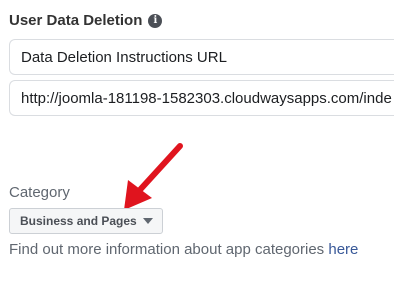 This screenshot has height=294, width=394. I want to click on category-label: Category, so click(39, 192).